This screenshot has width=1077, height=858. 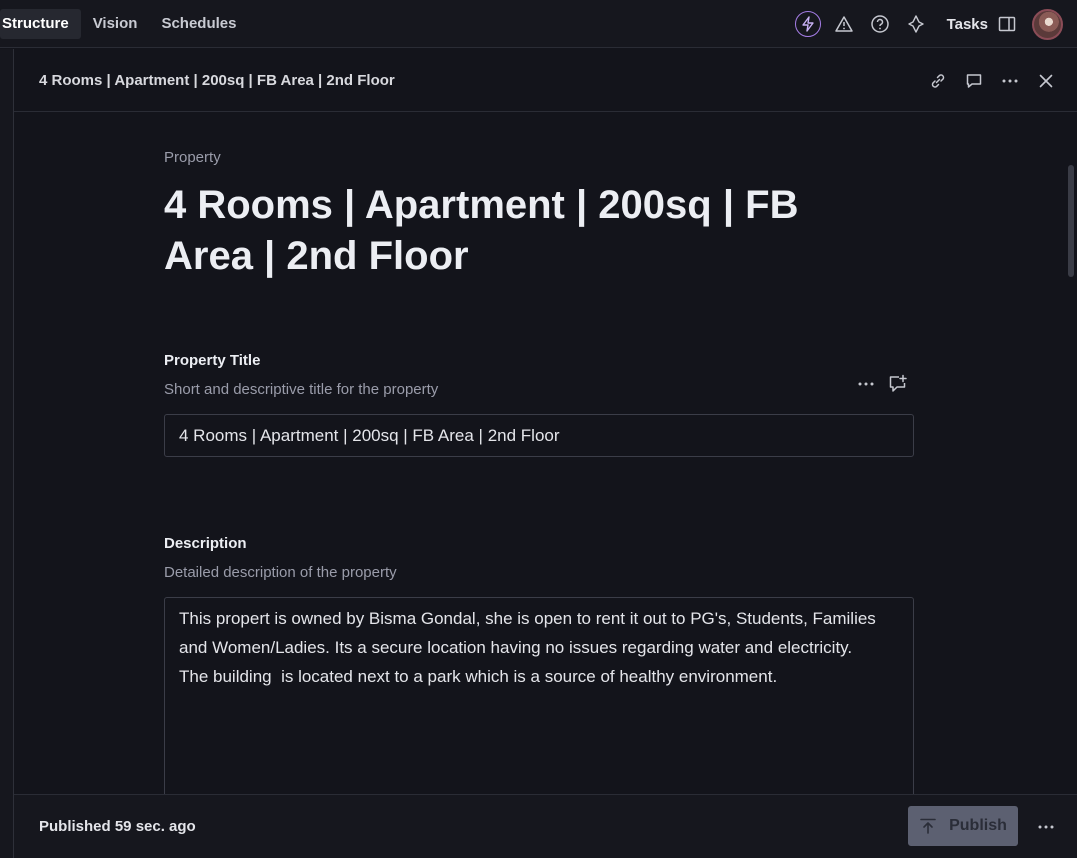 I want to click on warning-icon, so click(x=844, y=24).